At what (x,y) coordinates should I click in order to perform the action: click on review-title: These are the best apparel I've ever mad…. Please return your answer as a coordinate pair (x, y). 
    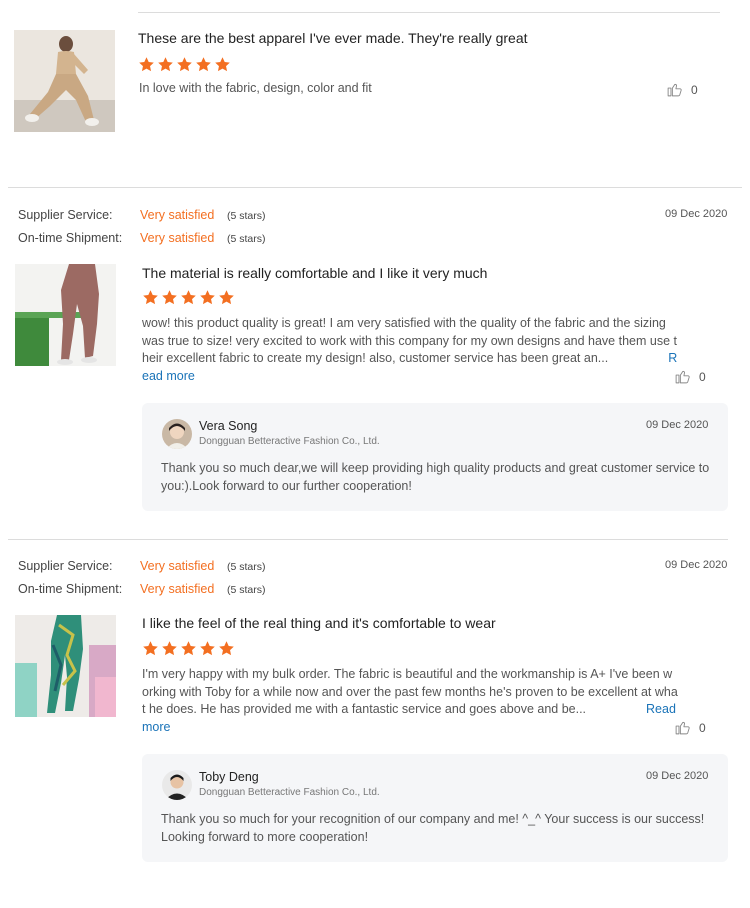
    Looking at the image, I should click on (333, 38).